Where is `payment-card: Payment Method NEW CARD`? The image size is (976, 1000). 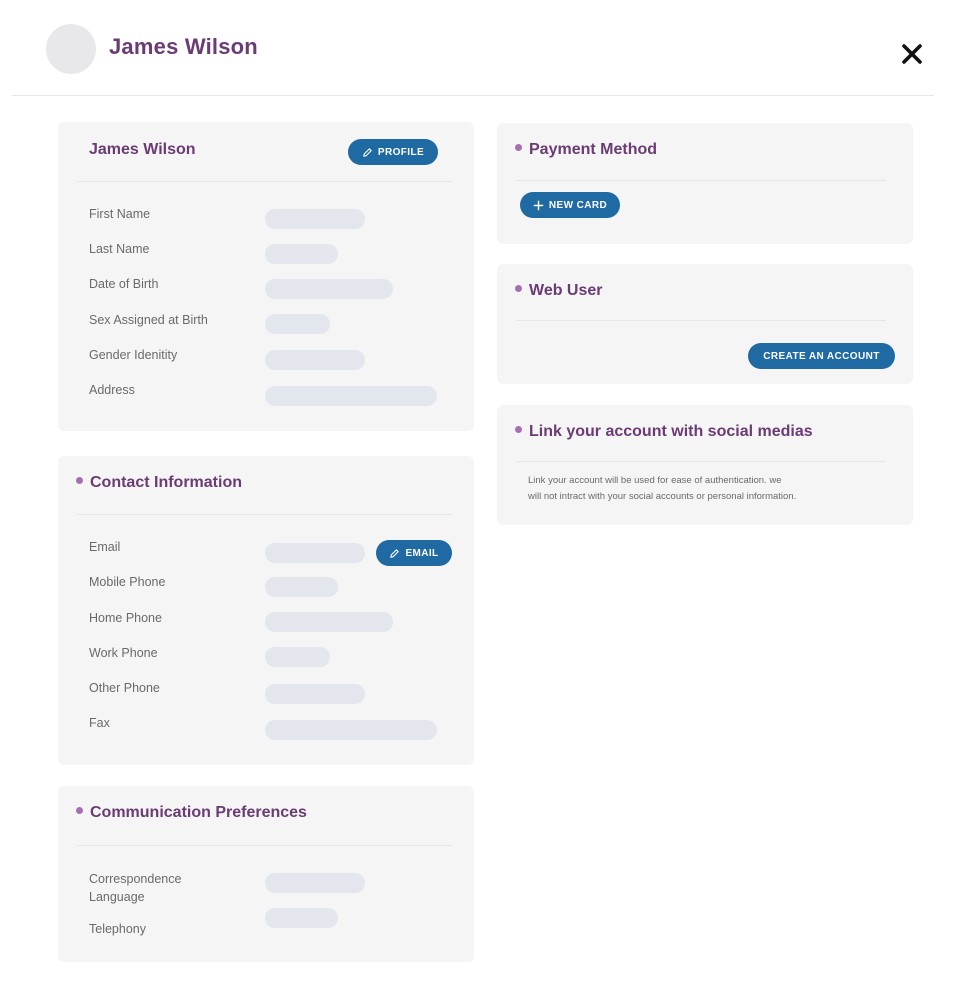
payment-card: Payment Method NEW CARD is located at coordinates (705, 183).